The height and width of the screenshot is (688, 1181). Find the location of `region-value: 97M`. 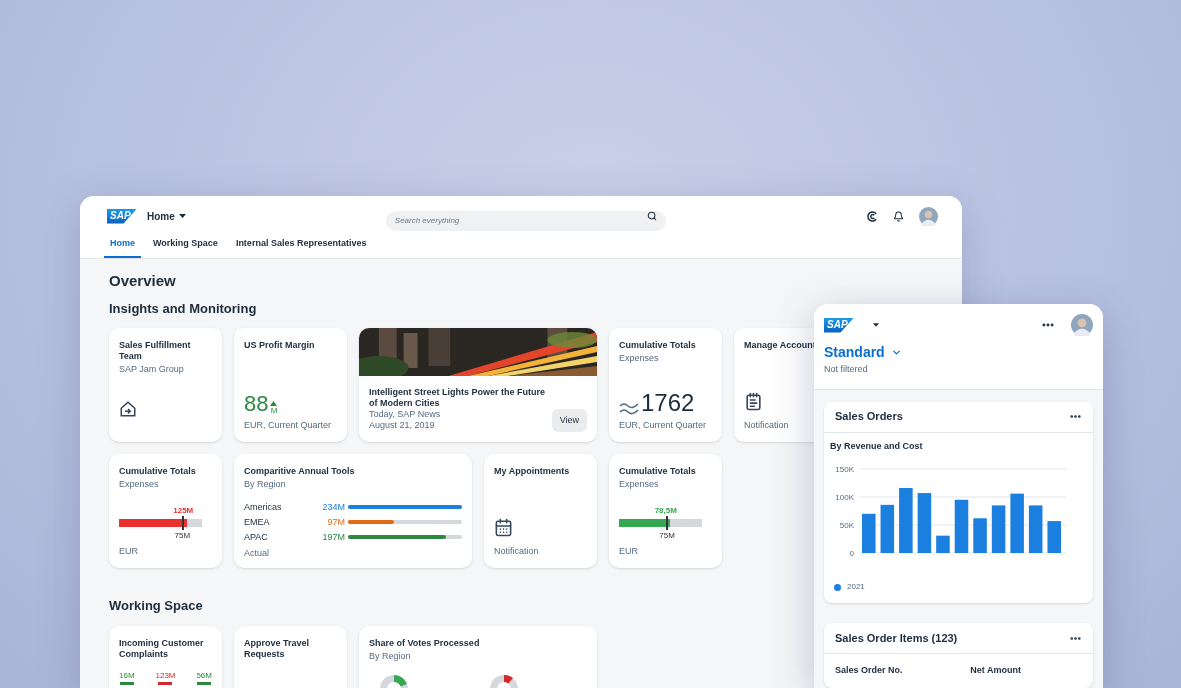

region-value: 97M is located at coordinates (336, 522).